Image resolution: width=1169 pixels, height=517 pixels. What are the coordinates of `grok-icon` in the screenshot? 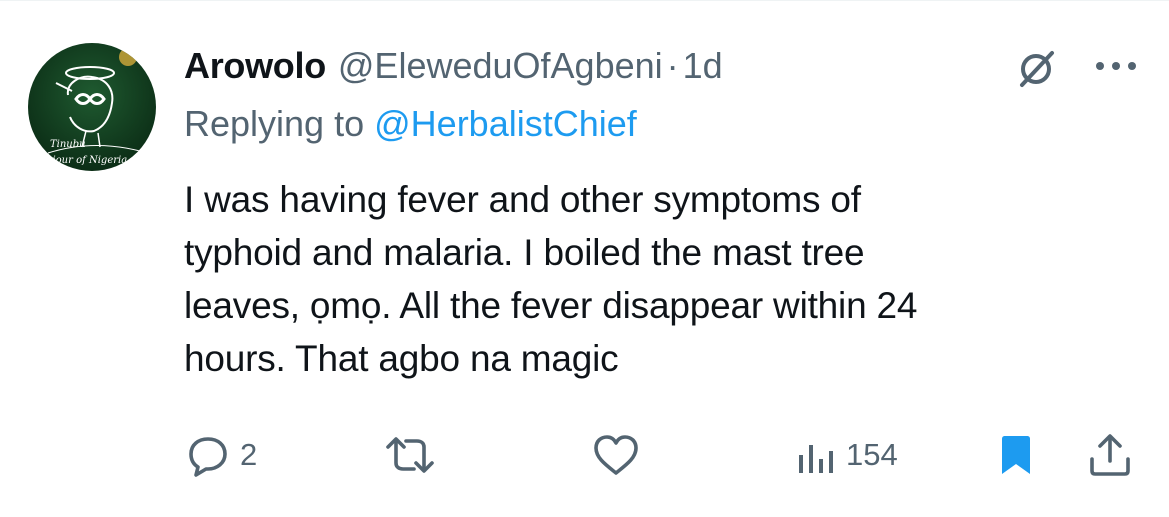 It's located at (1037, 69).